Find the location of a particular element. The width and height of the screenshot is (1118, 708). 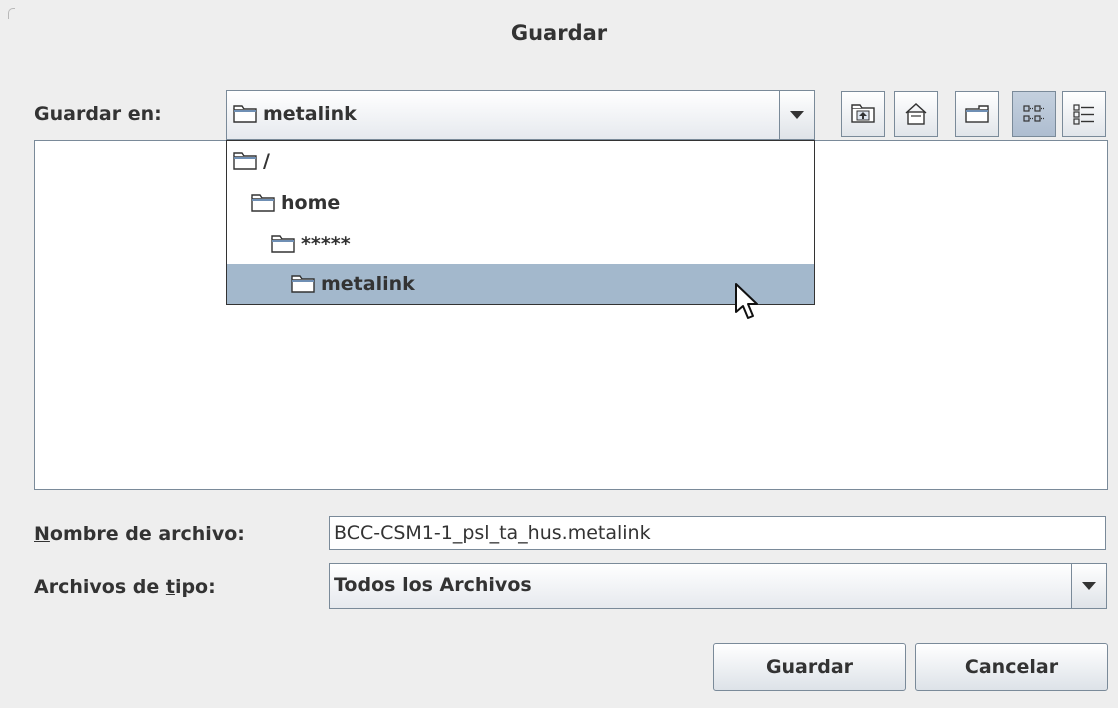

path-item-label: home is located at coordinates (311, 203).